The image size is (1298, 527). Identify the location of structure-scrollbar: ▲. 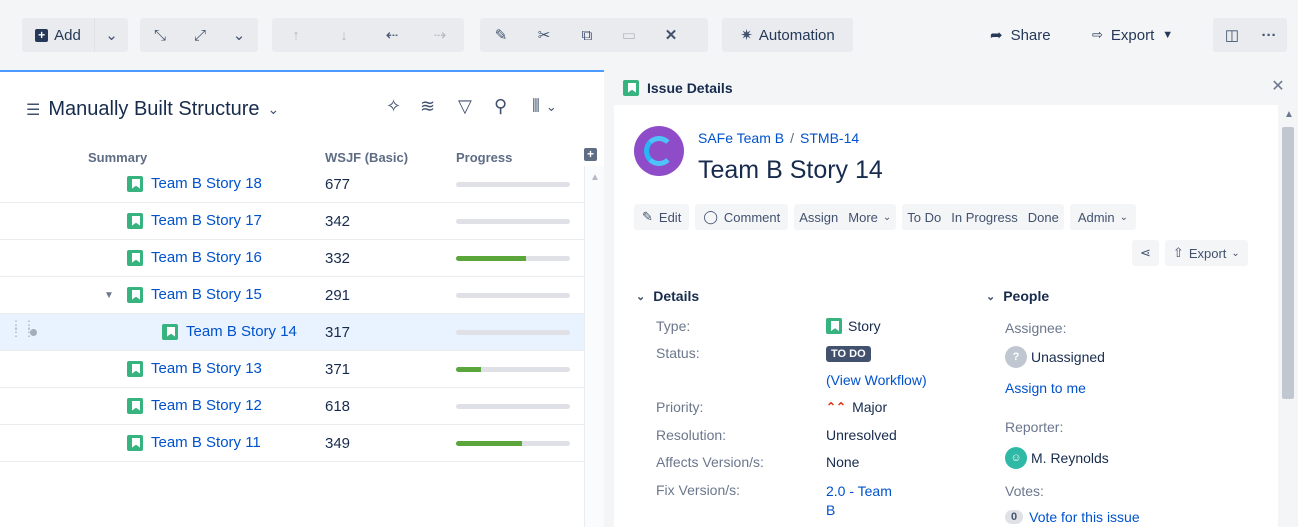
(594, 346).